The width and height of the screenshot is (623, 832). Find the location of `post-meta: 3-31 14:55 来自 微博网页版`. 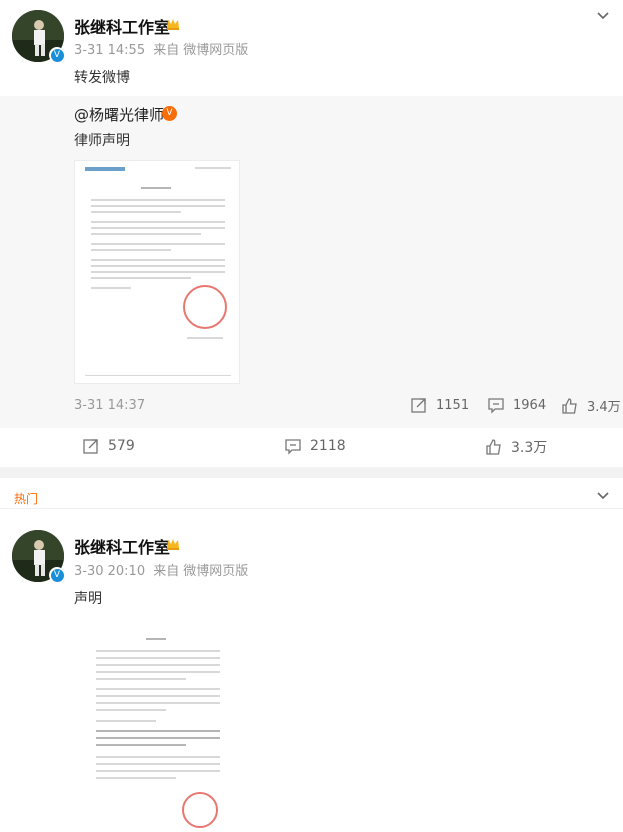

post-meta: 3-31 14:55 来自 微博网页版 is located at coordinates (163, 48).